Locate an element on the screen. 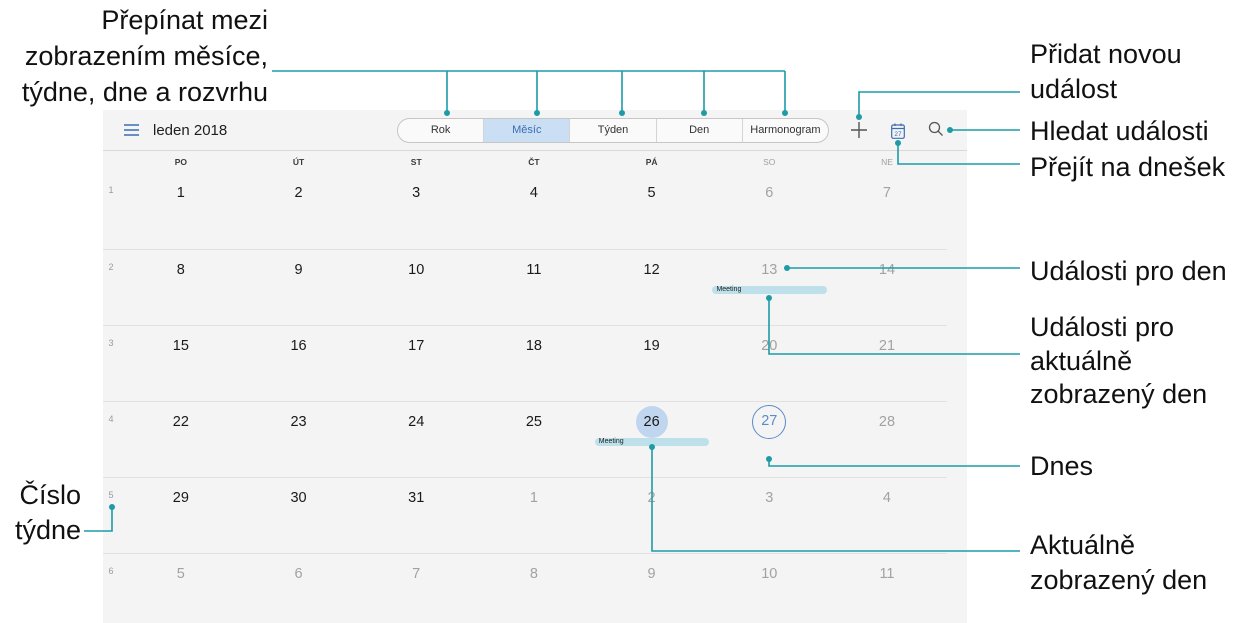 This screenshot has width=1241, height=623. view-tab-week: Týden is located at coordinates (612, 130).